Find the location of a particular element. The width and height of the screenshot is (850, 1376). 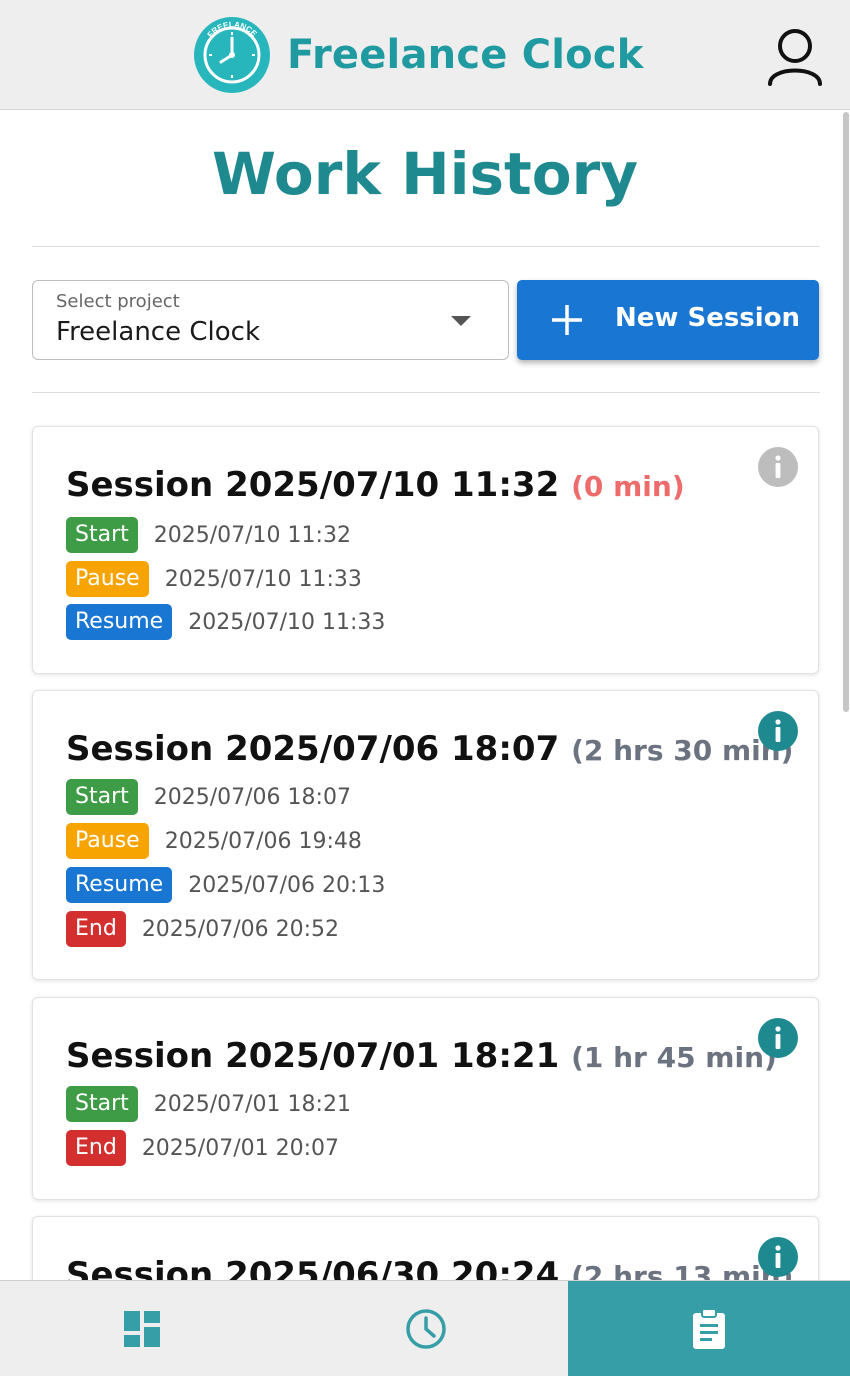

event-time: 2025/07/10 11:32 is located at coordinates (252, 535).